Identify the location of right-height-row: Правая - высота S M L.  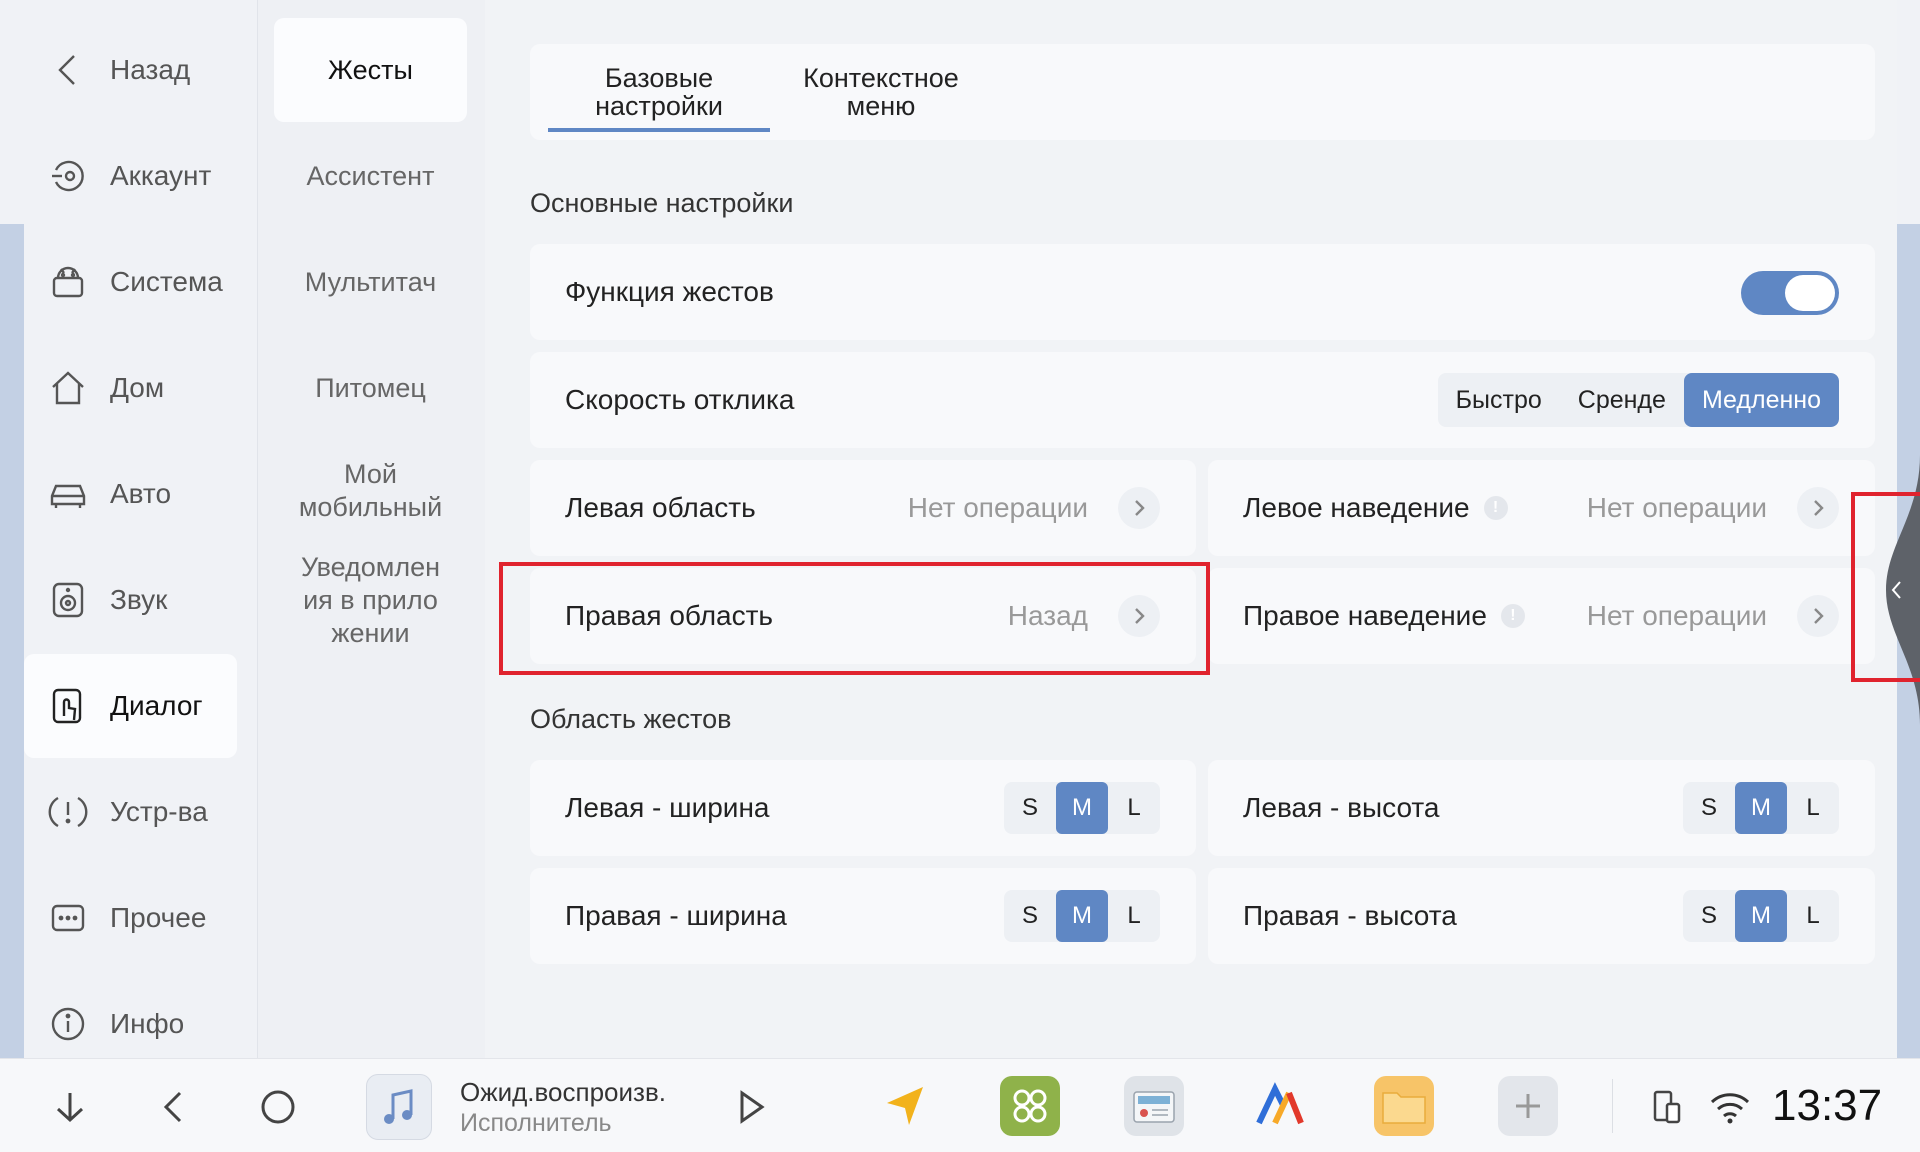
(1541, 916).